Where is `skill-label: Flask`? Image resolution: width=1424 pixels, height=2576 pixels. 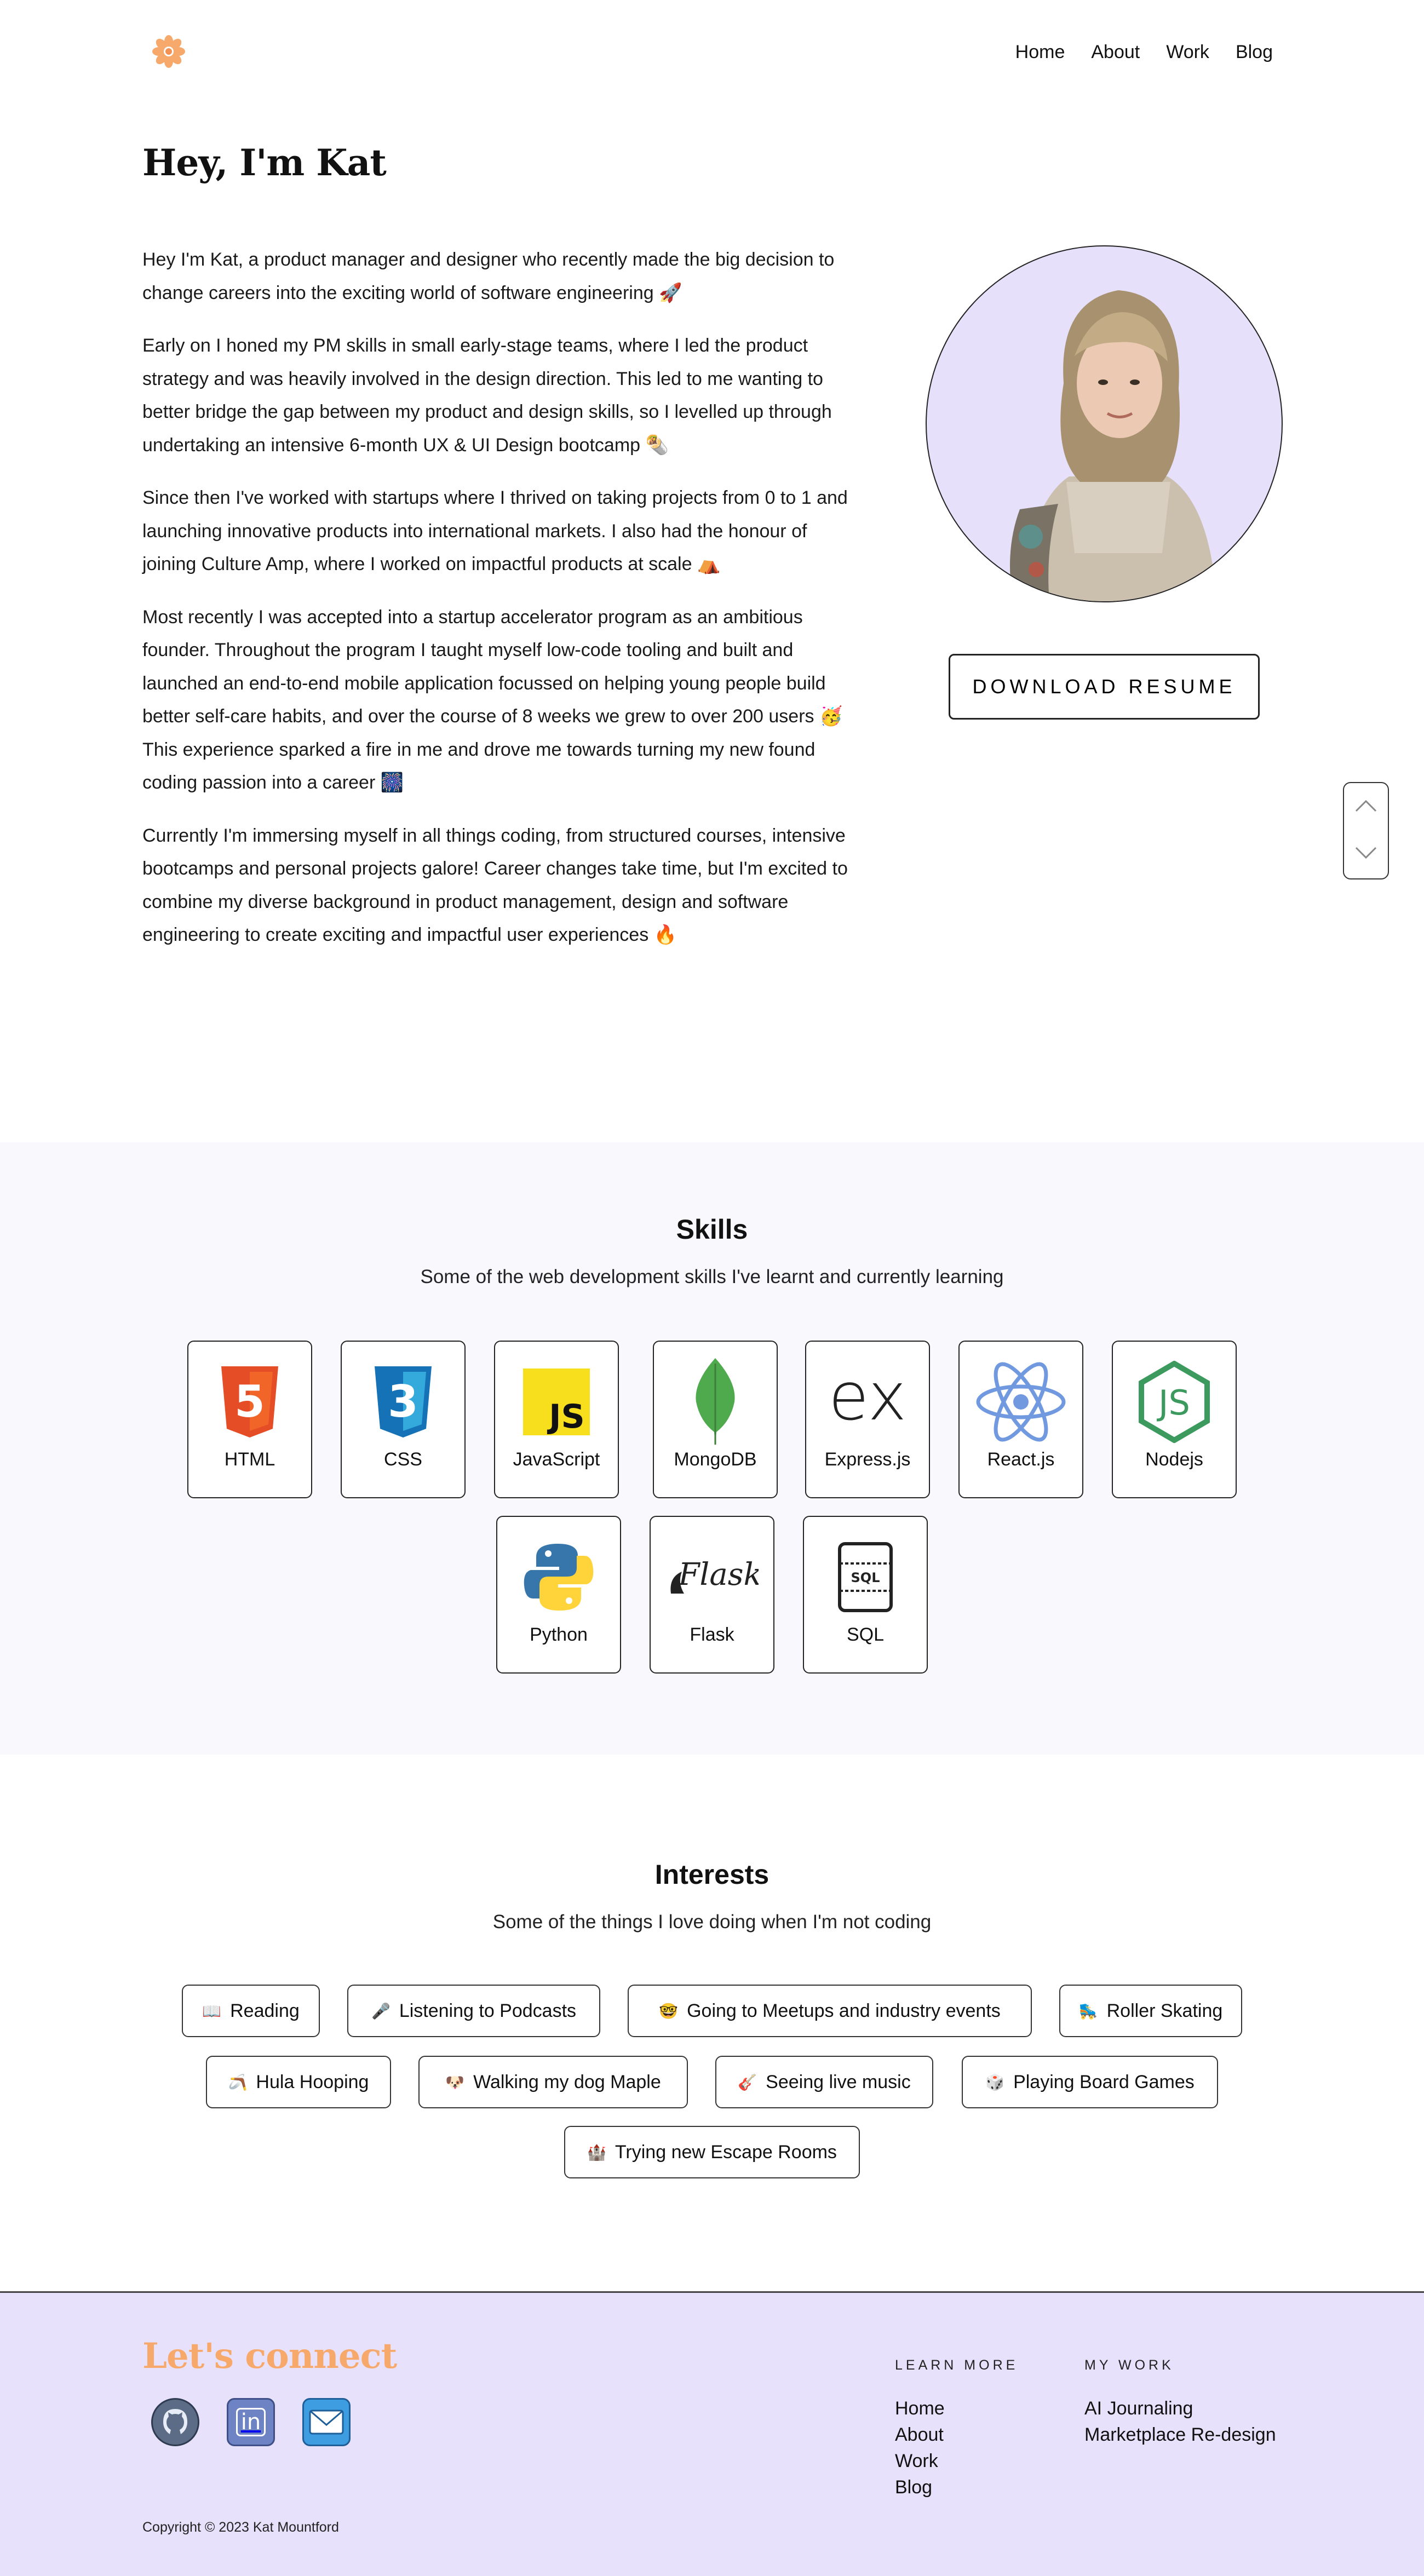 skill-label: Flask is located at coordinates (712, 1634).